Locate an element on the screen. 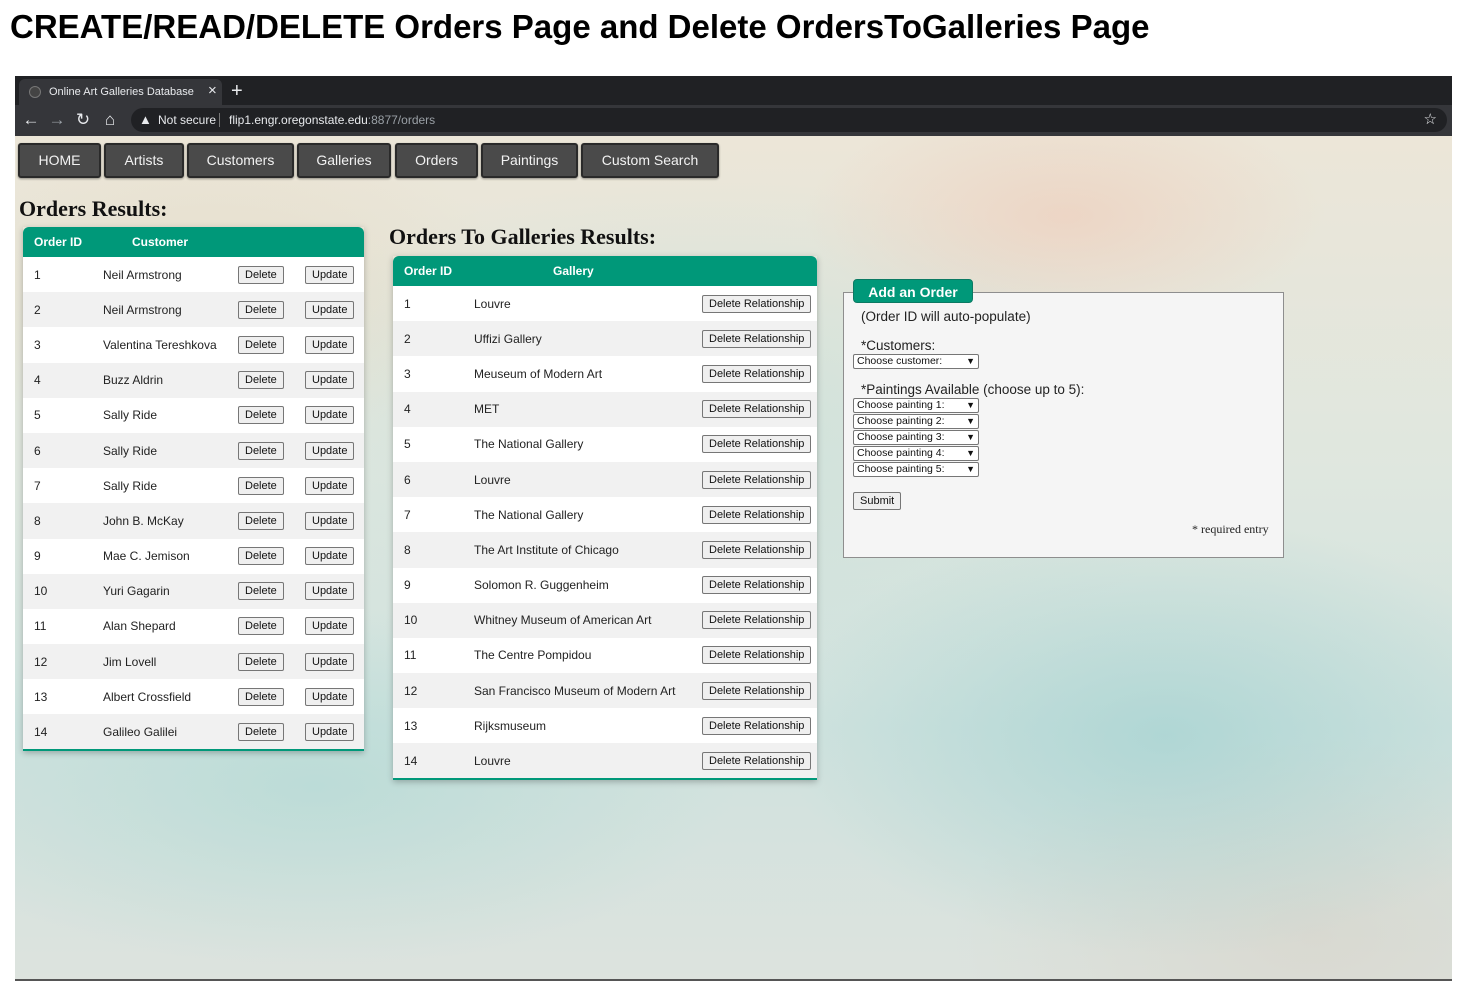 This screenshot has height=996, width=1468. new-tab-icon: + is located at coordinates (237, 91).